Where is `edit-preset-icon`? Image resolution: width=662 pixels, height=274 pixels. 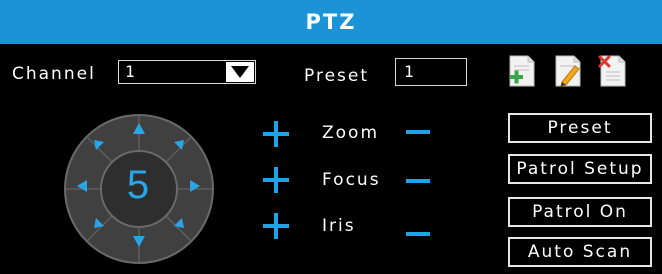 edit-preset-icon is located at coordinates (568, 71).